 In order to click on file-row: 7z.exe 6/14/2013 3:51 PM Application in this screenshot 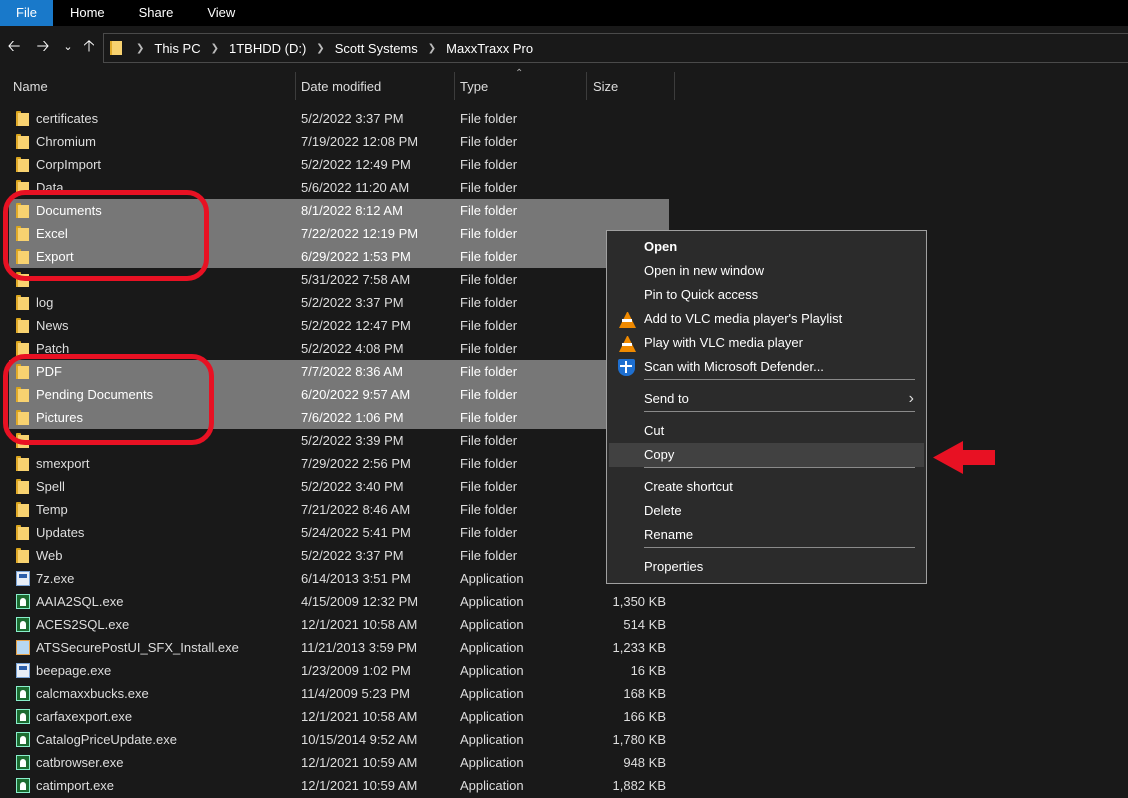, I will do `click(339, 578)`.